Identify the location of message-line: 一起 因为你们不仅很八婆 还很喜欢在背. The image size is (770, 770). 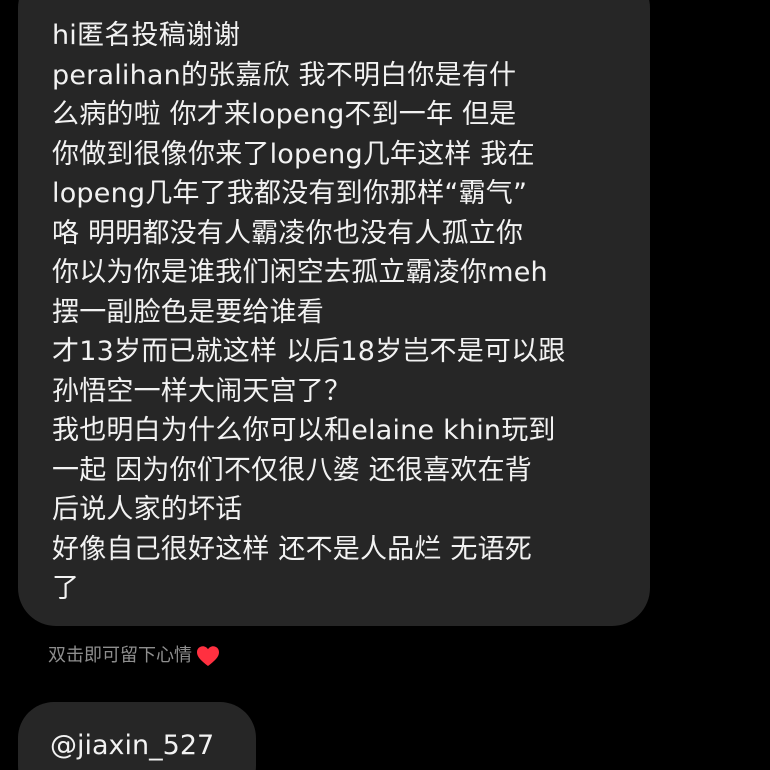
(292, 470).